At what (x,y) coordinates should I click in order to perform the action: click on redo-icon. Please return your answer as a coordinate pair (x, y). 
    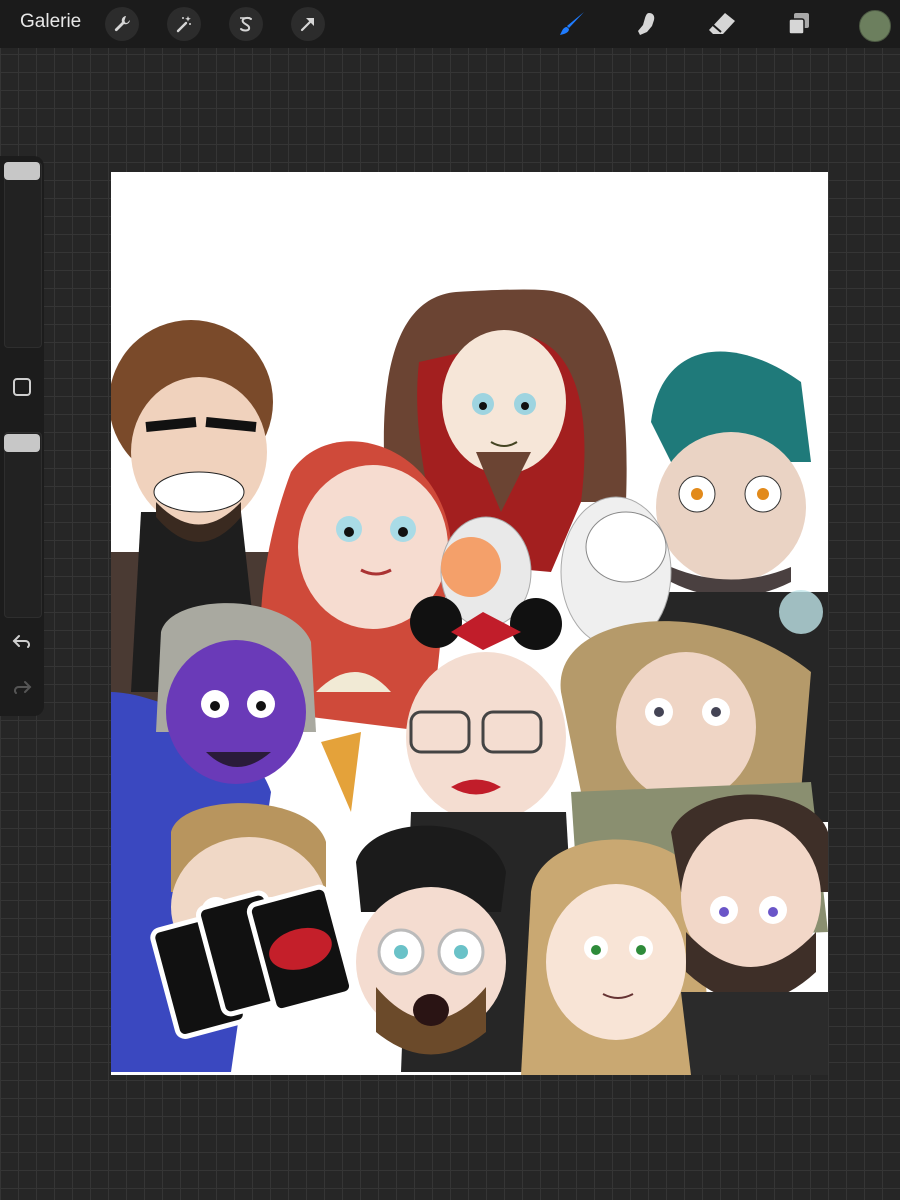
    Looking at the image, I should click on (22, 688).